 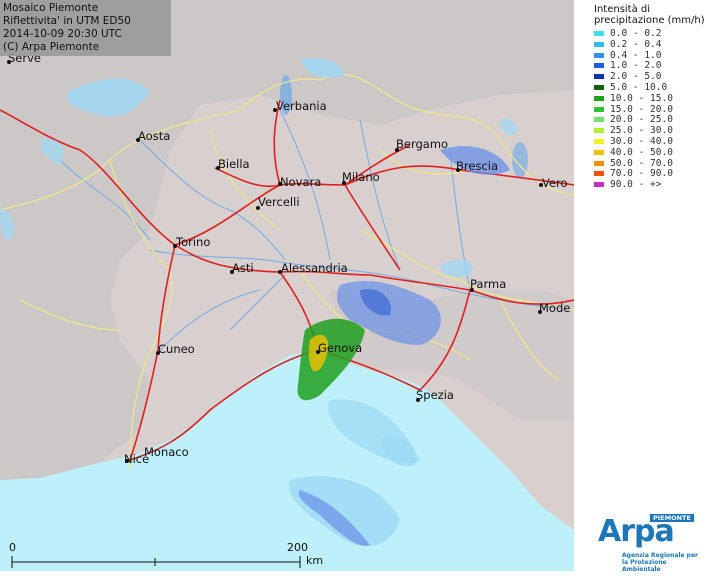 I want to click on city-genova: Genova, so click(x=340, y=348).